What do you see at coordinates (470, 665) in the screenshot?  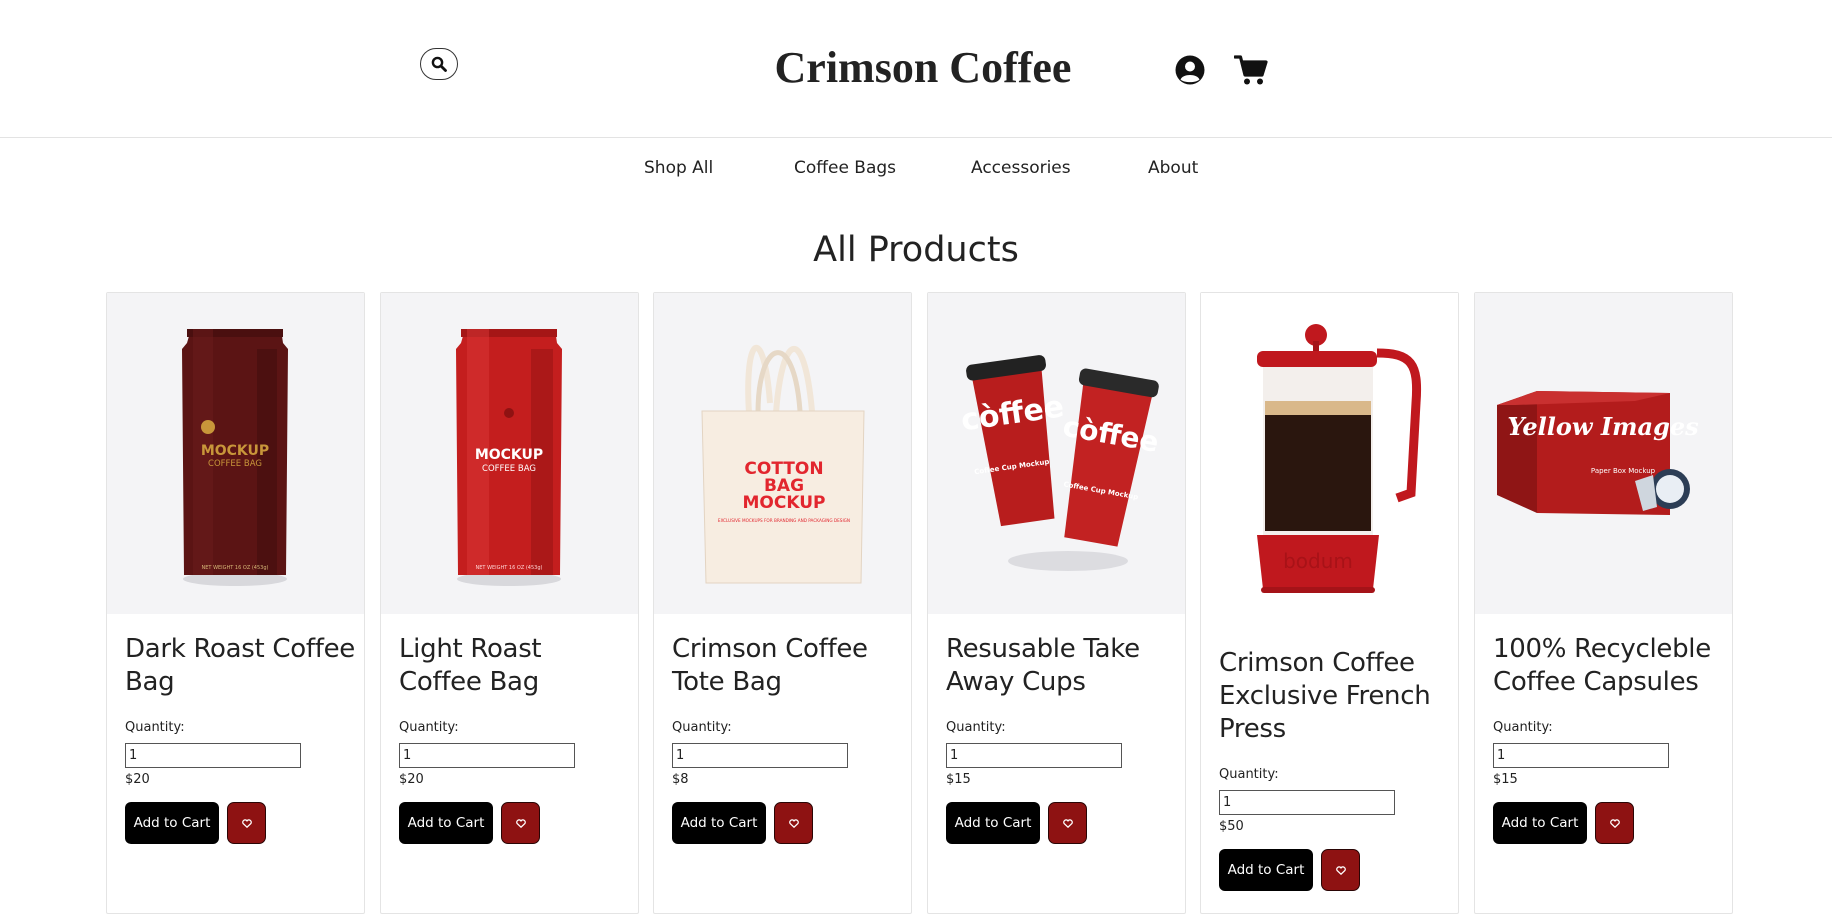 I see `product-name: Light Roast Coffee Bag` at bounding box center [470, 665].